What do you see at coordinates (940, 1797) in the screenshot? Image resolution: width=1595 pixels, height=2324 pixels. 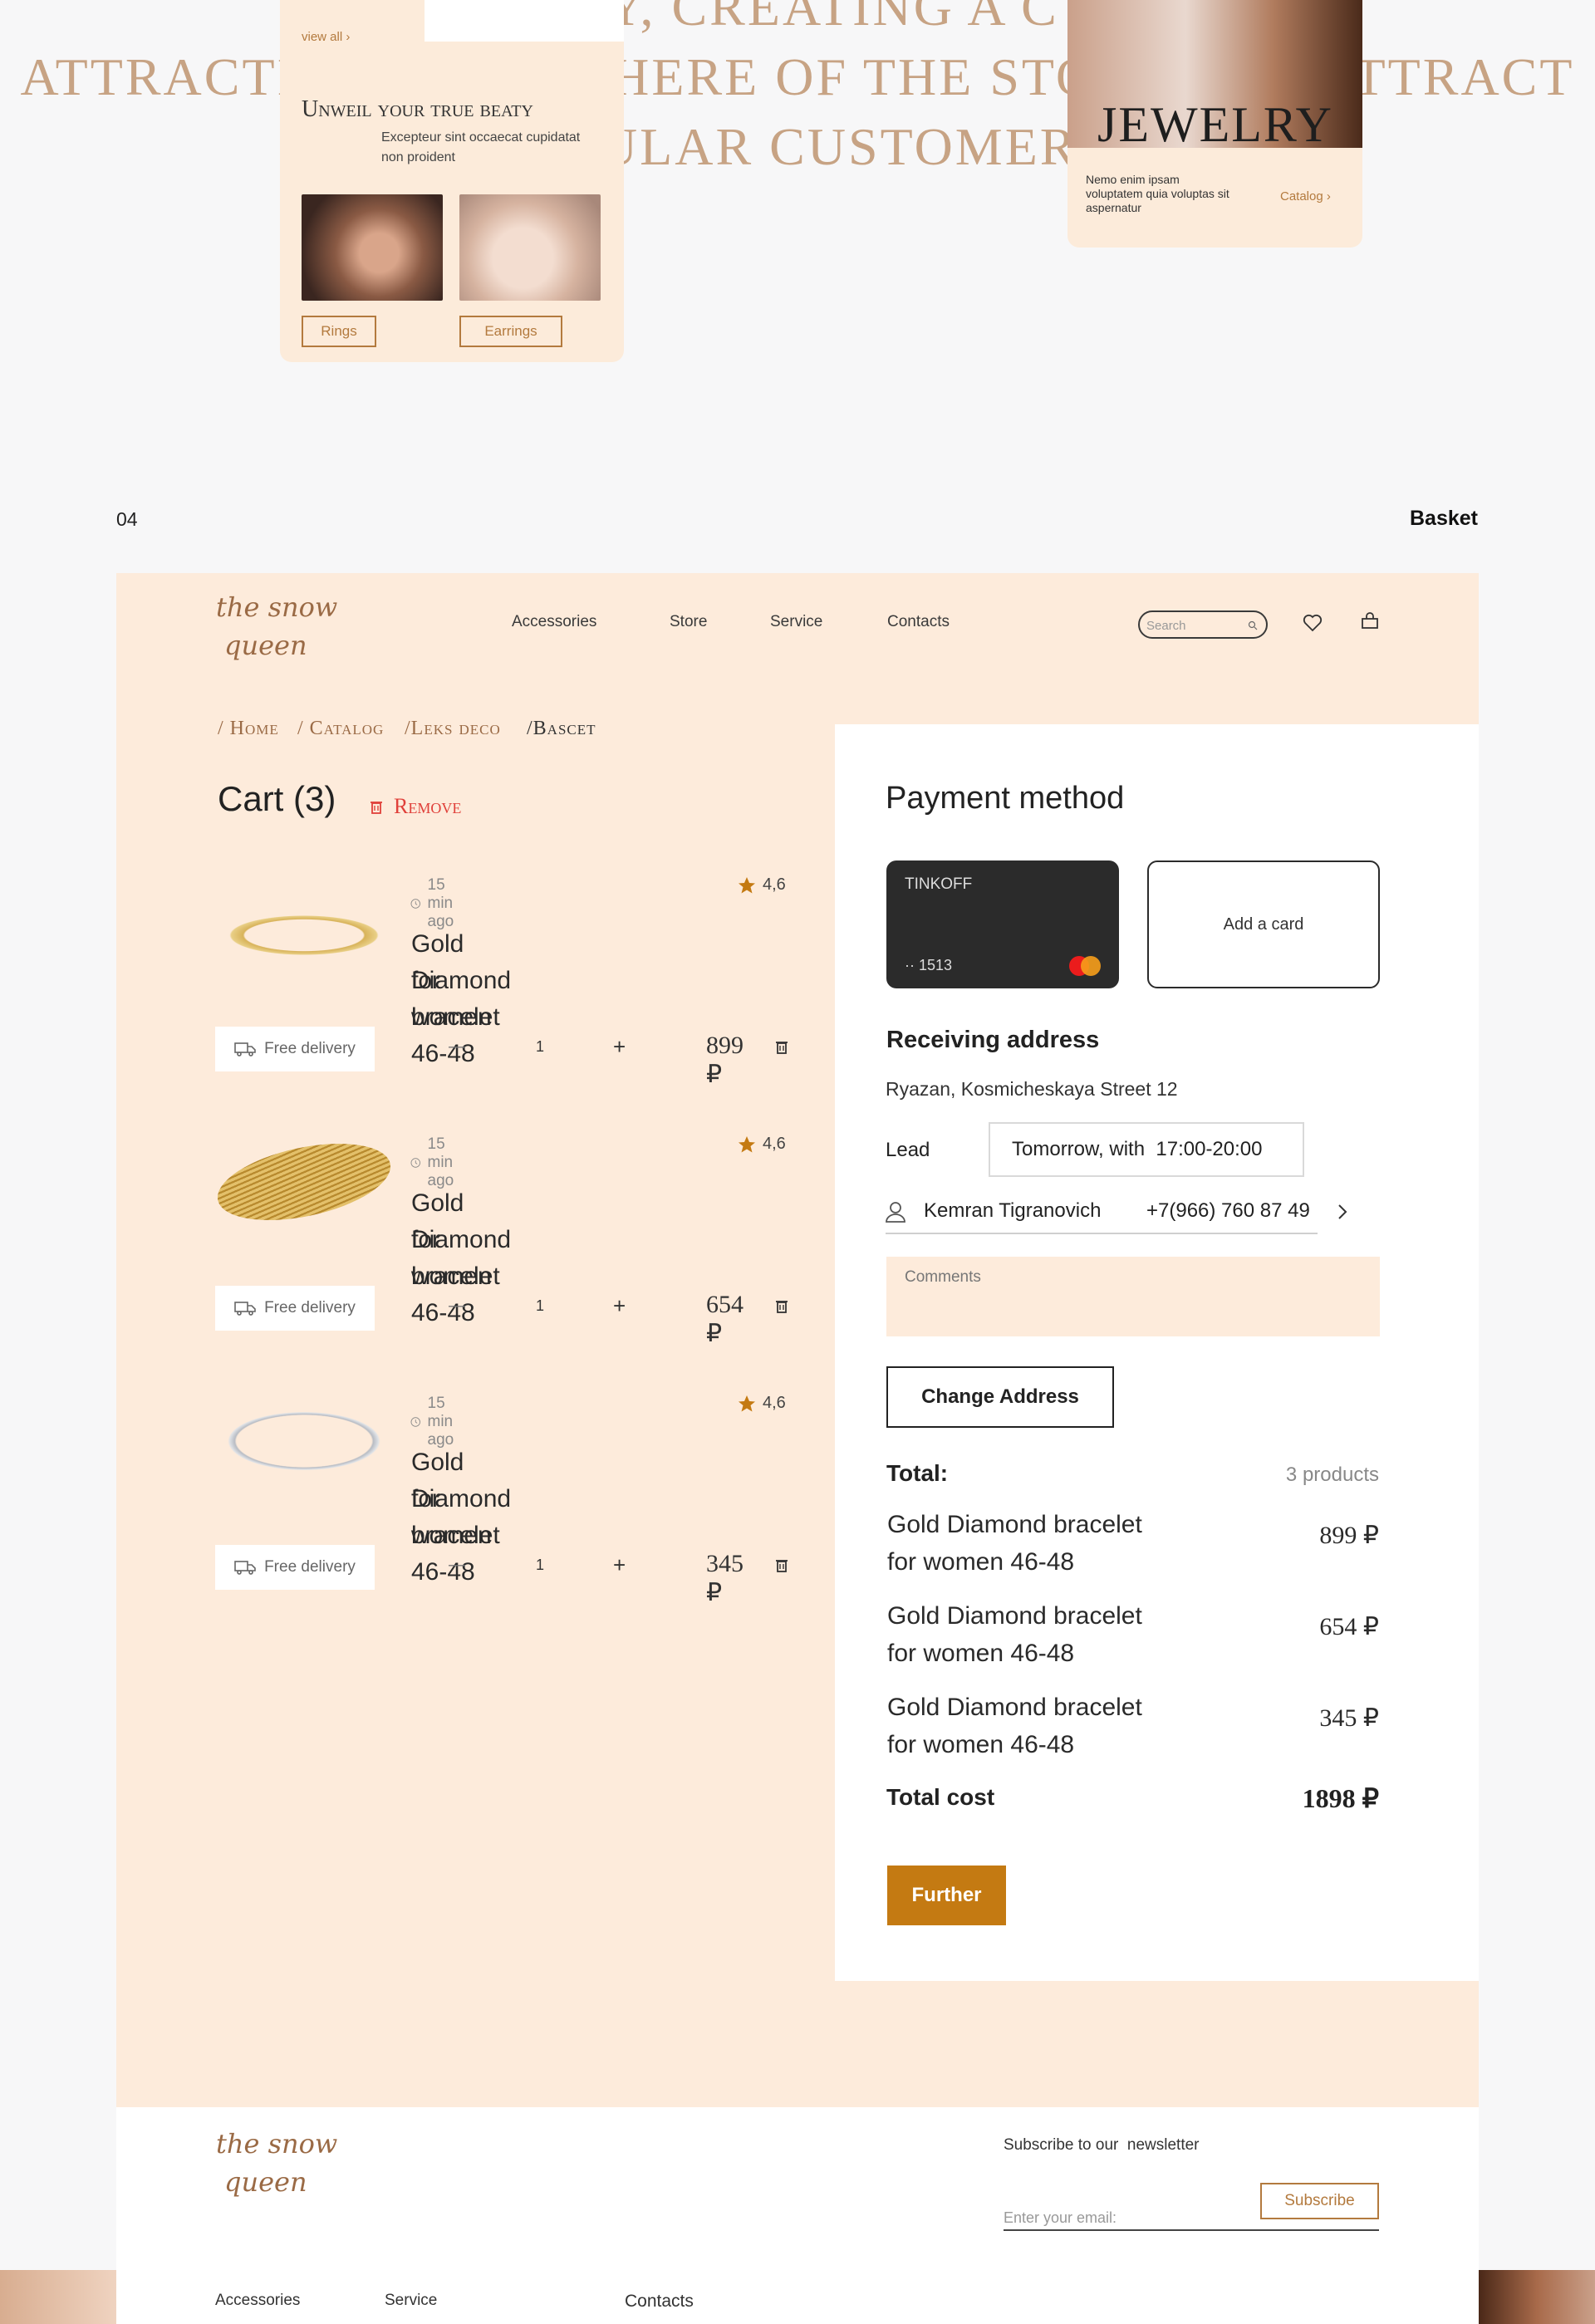 I see `total-cost-label: Total cost` at bounding box center [940, 1797].